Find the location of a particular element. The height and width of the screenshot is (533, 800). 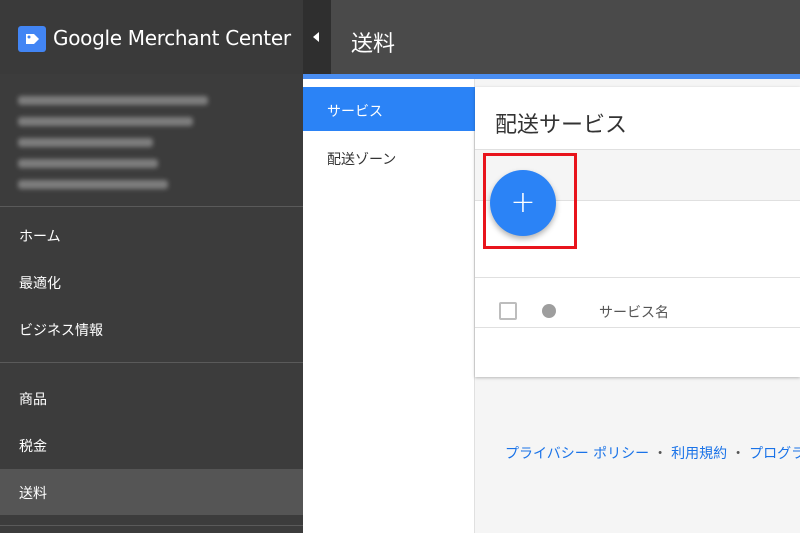

brand-header: Google Merchant Center is located at coordinates (151, 37).